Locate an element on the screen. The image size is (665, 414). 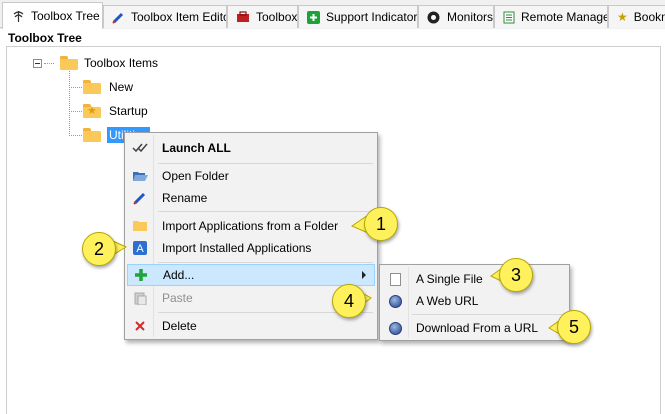
submenu-arrow-icon is located at coordinates (364, 275).